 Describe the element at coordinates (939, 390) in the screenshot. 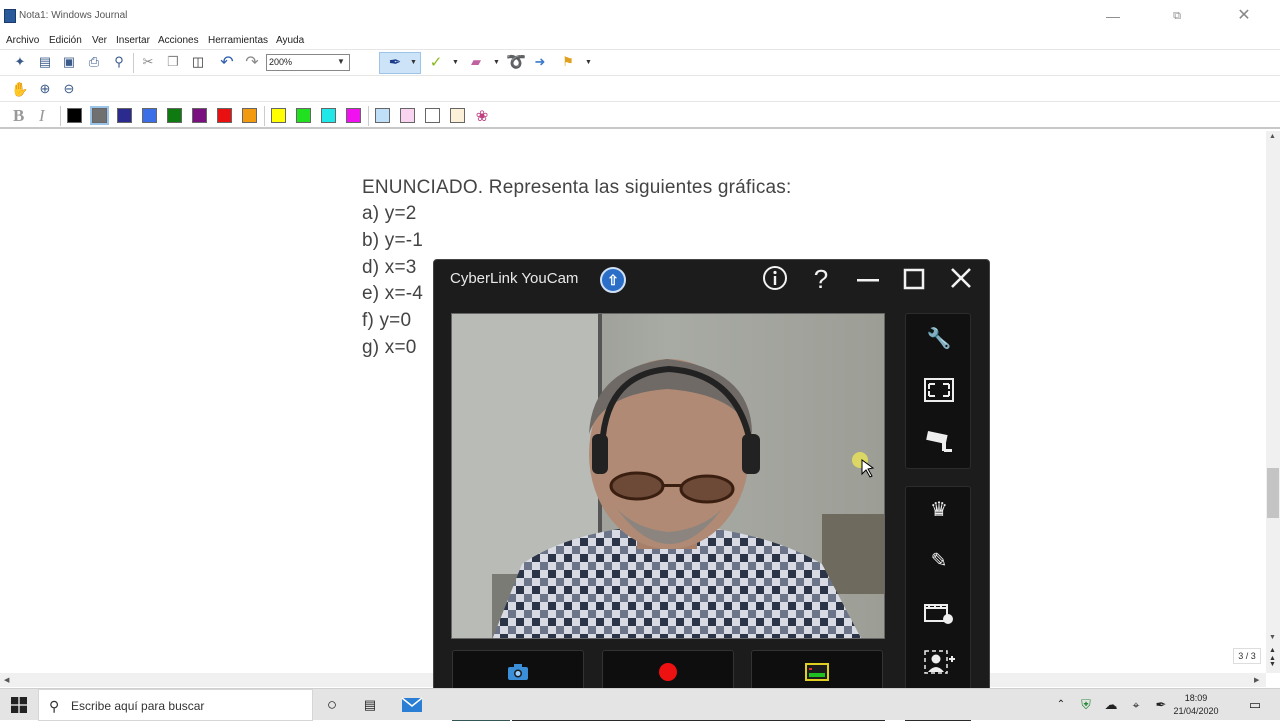

I see `fullscreen-icon` at that location.